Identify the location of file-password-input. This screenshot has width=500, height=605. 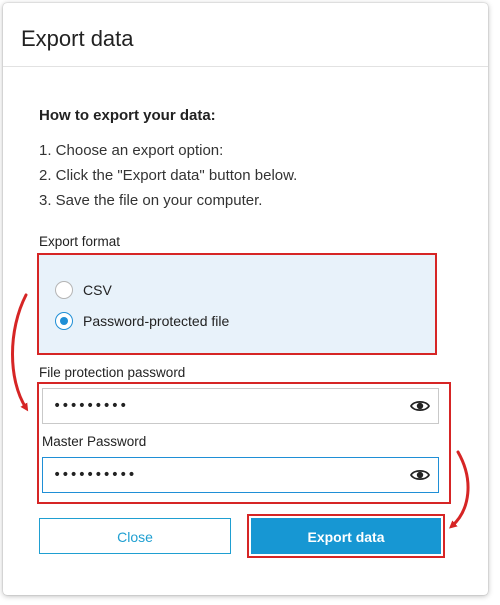
(223, 406).